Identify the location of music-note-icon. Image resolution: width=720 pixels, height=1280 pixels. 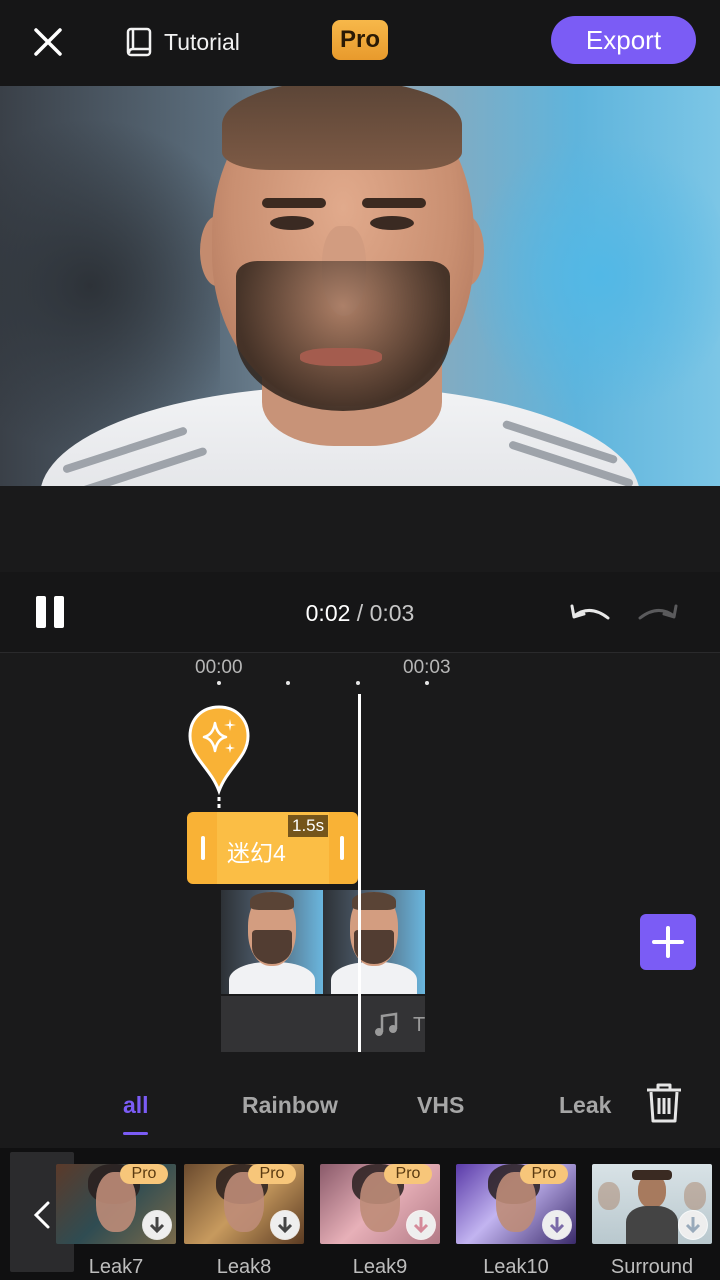
(386, 1024).